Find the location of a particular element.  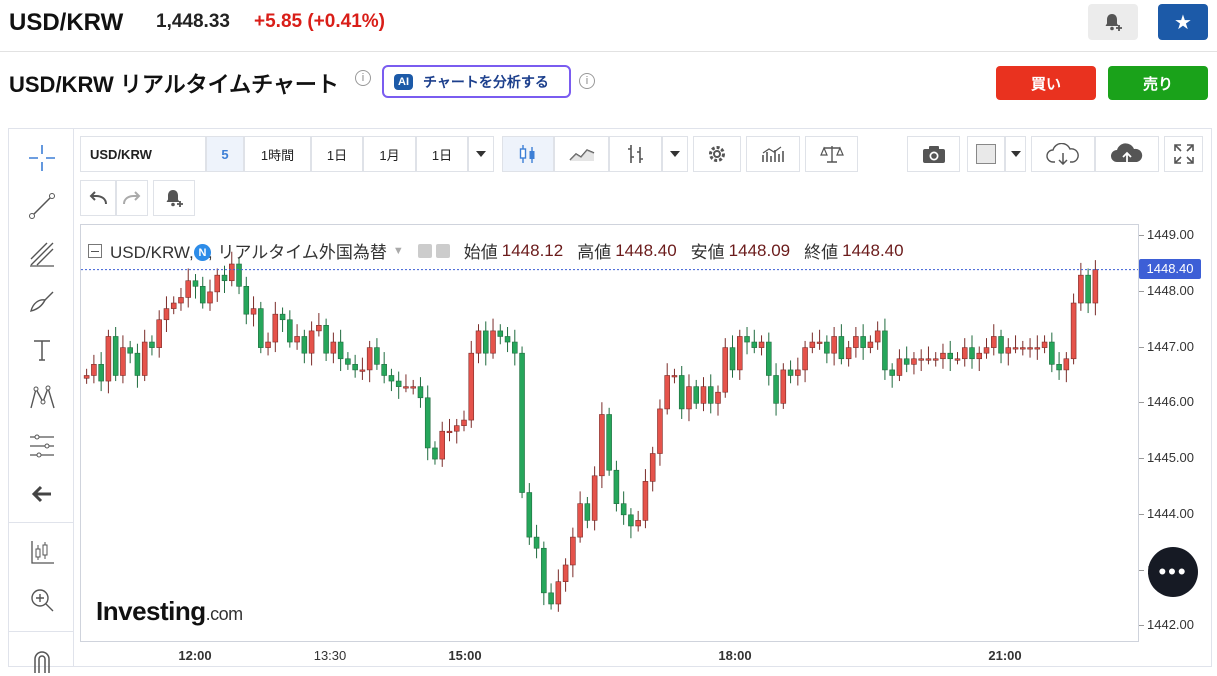

symbol-search: USD/KRW is located at coordinates (143, 154).